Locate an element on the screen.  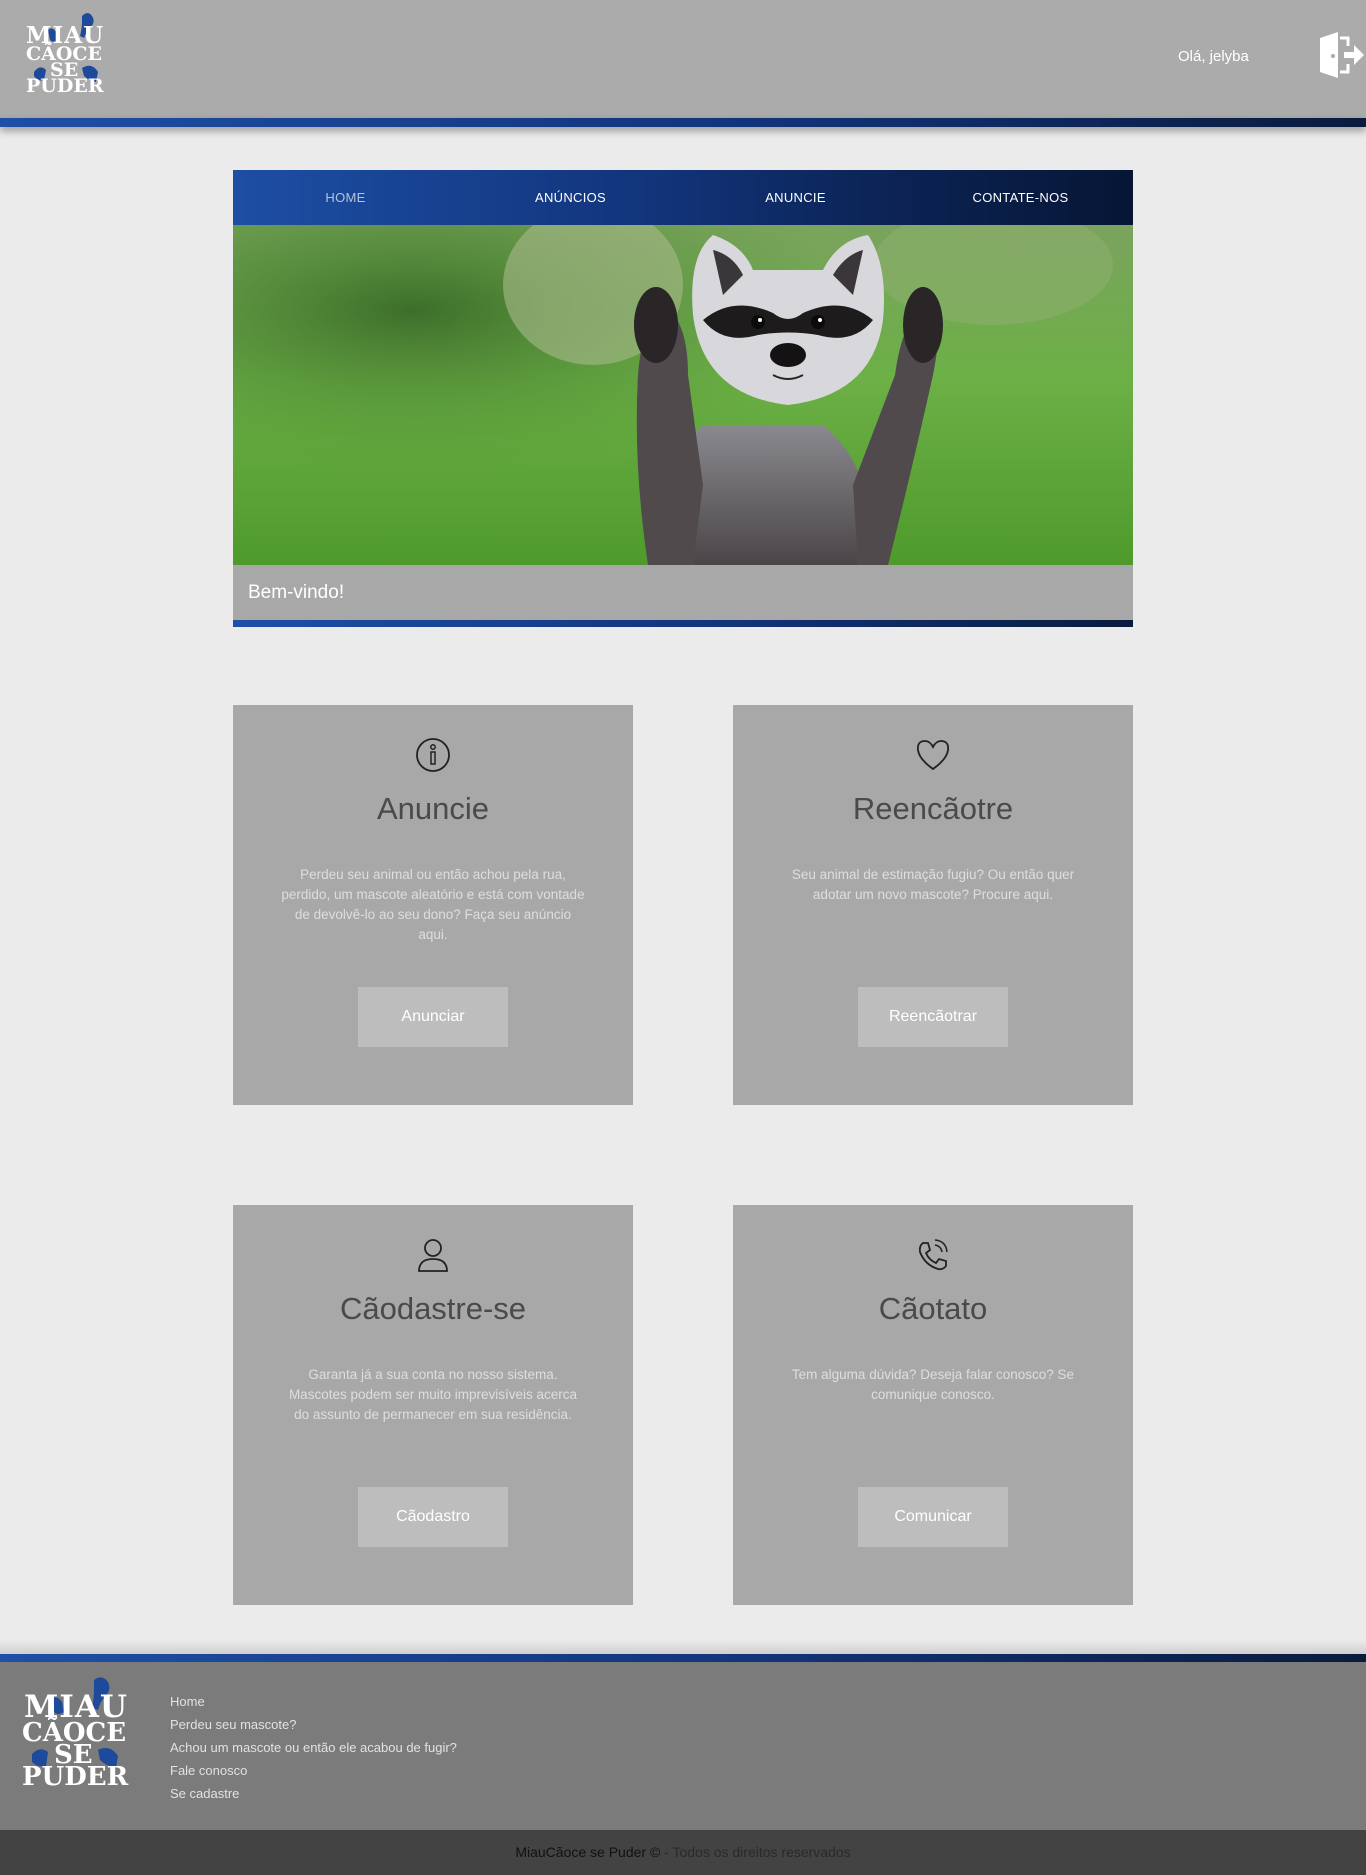
footer-link-lost-pet: Perdeu seu mascote? is located at coordinates (313, 1724).